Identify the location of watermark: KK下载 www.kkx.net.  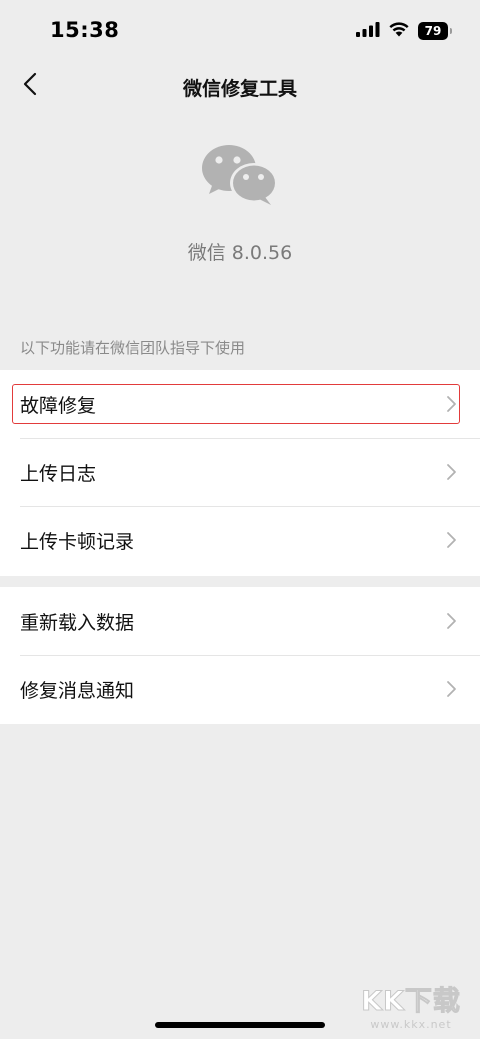
(411, 1011).